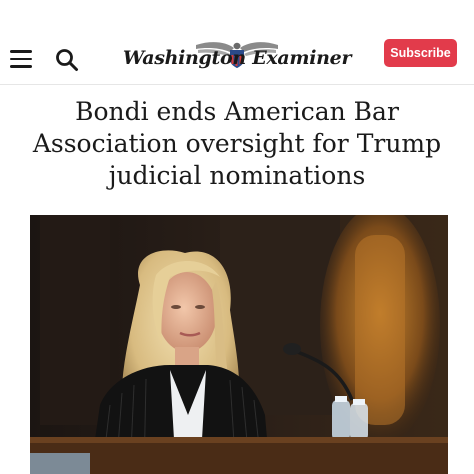  I want to click on hamburger-menu-icon, so click(21, 59).